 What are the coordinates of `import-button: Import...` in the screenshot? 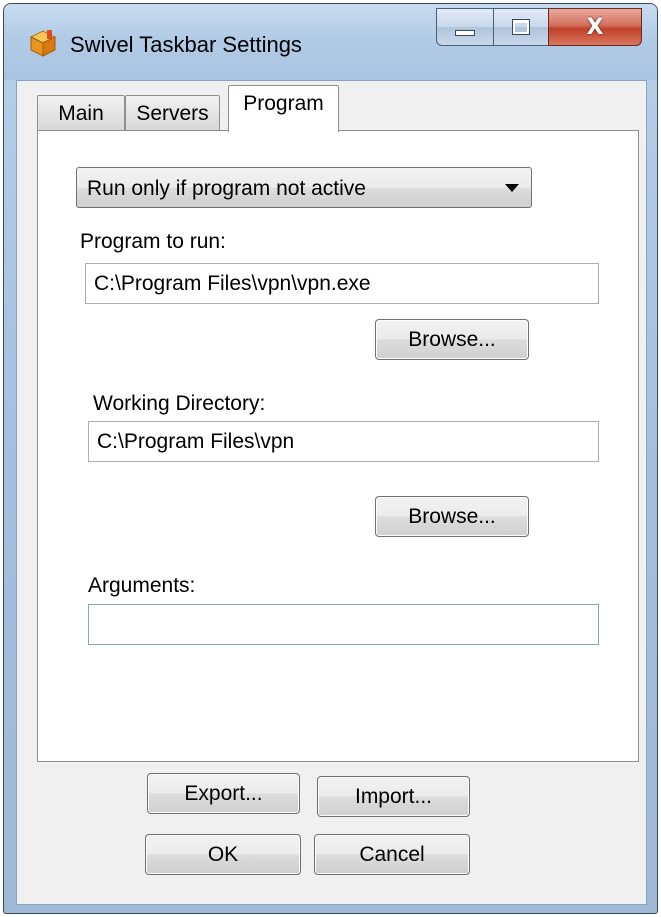 It's located at (393, 796).